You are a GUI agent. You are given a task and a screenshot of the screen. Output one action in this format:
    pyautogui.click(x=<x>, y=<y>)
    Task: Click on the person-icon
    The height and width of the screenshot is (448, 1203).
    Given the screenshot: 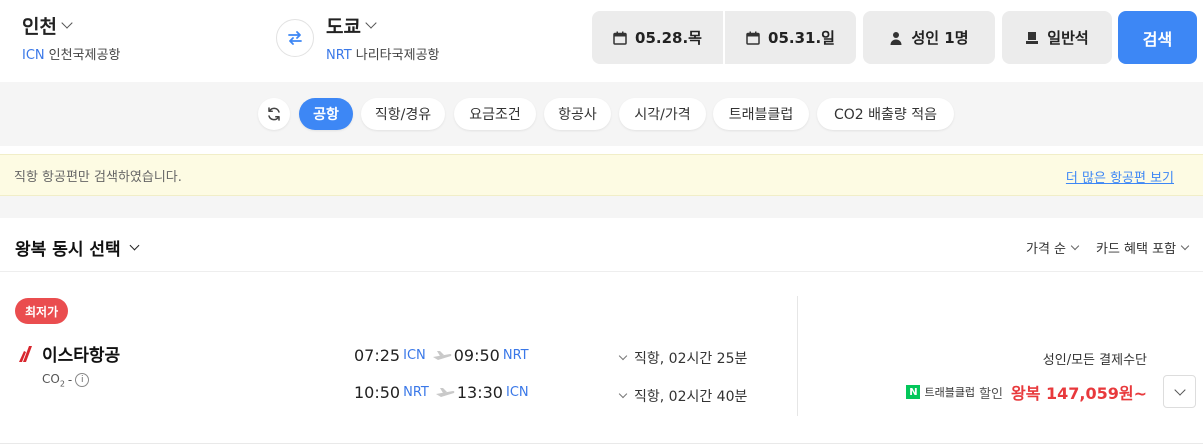 What is the action you would take?
    pyautogui.click(x=896, y=38)
    